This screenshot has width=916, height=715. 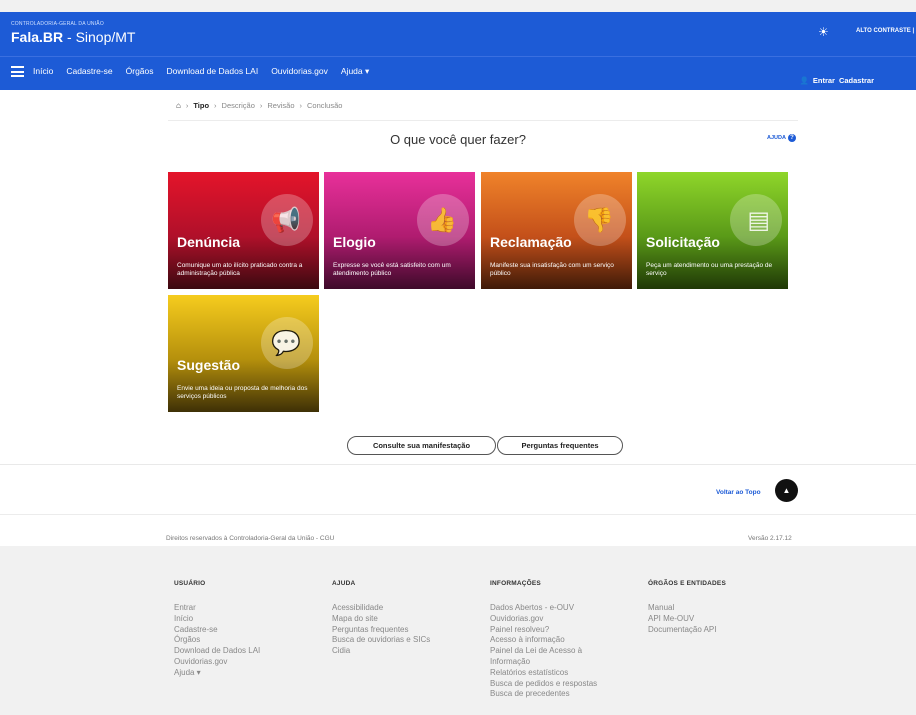 What do you see at coordinates (483, 120) in the screenshot?
I see `breadcrumb-divider` at bounding box center [483, 120].